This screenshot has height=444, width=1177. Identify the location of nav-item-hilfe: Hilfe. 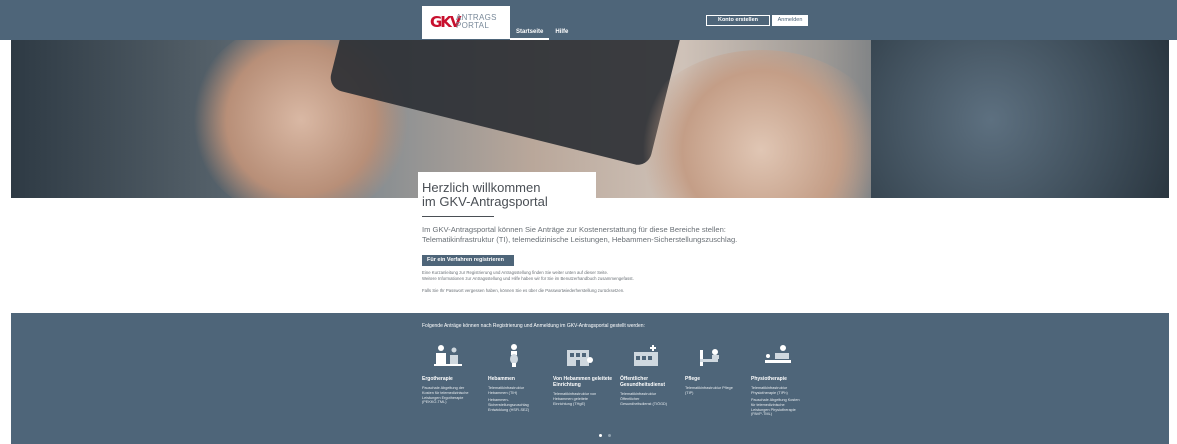
(561, 32).